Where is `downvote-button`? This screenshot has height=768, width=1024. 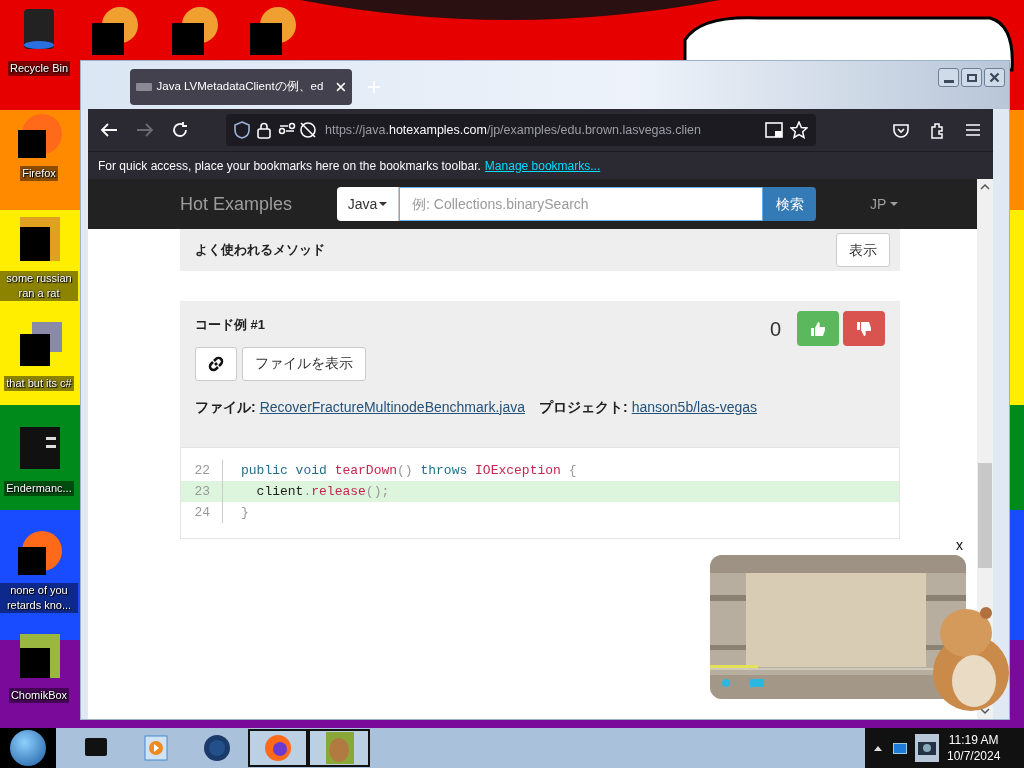 downvote-button is located at coordinates (864, 328).